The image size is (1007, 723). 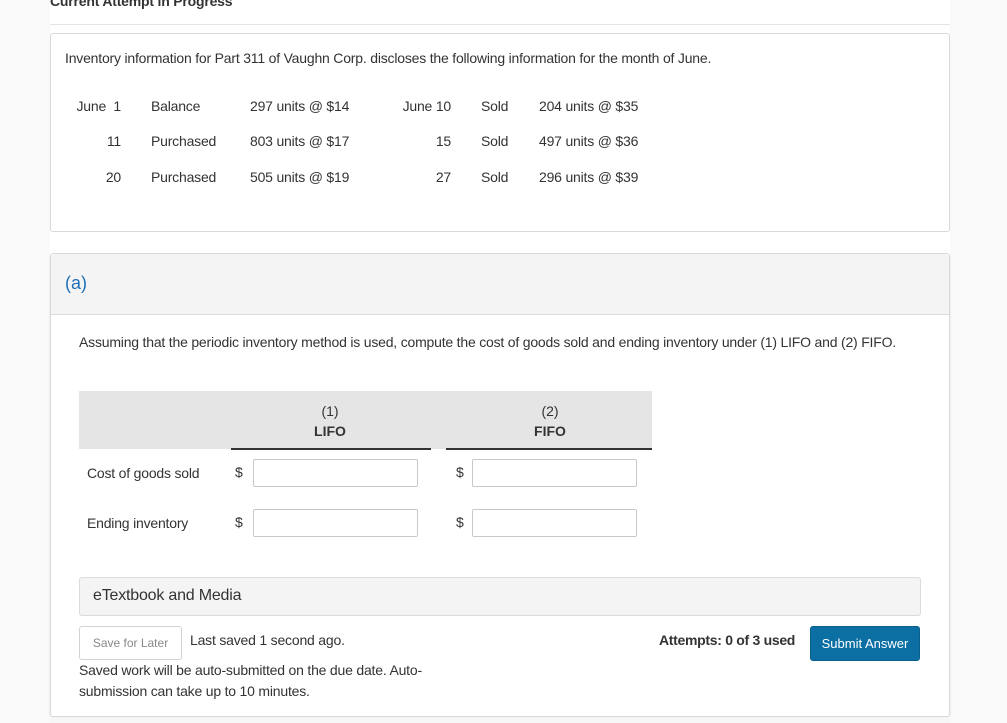 What do you see at coordinates (500, 24) in the screenshot?
I see `header-divider` at bounding box center [500, 24].